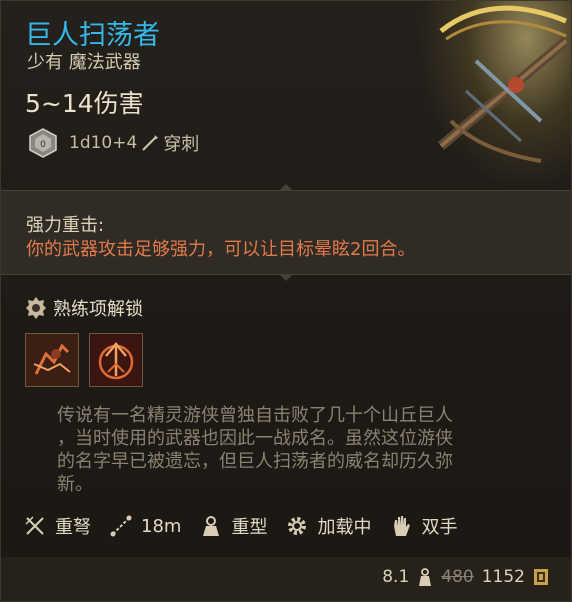 The height and width of the screenshot is (602, 572). What do you see at coordinates (255, 461) in the screenshot?
I see `lore-line: 的名字早已被遗忘，但巨人扫荡者的威名却历久弥` at bounding box center [255, 461].